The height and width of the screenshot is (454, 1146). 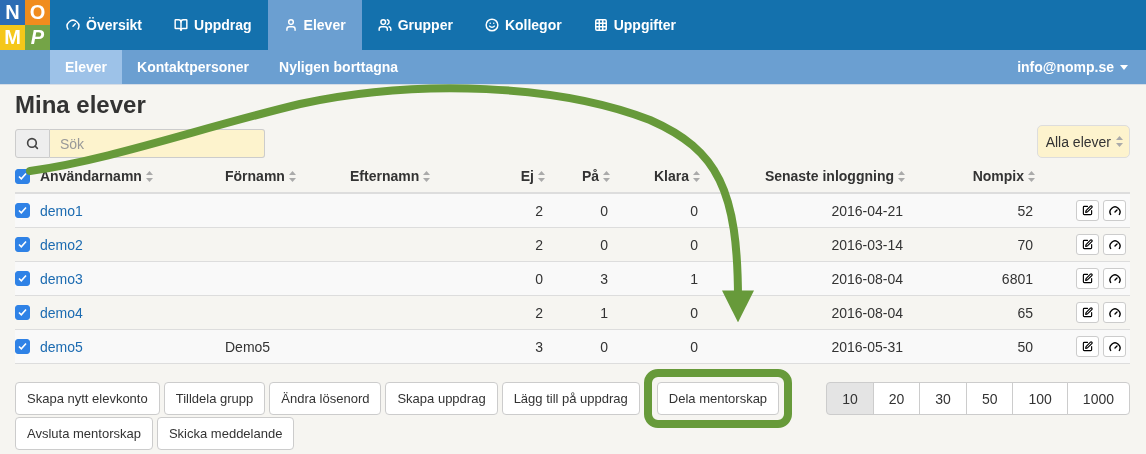 What do you see at coordinates (61, 346) in the screenshot?
I see `username-link: demo5` at bounding box center [61, 346].